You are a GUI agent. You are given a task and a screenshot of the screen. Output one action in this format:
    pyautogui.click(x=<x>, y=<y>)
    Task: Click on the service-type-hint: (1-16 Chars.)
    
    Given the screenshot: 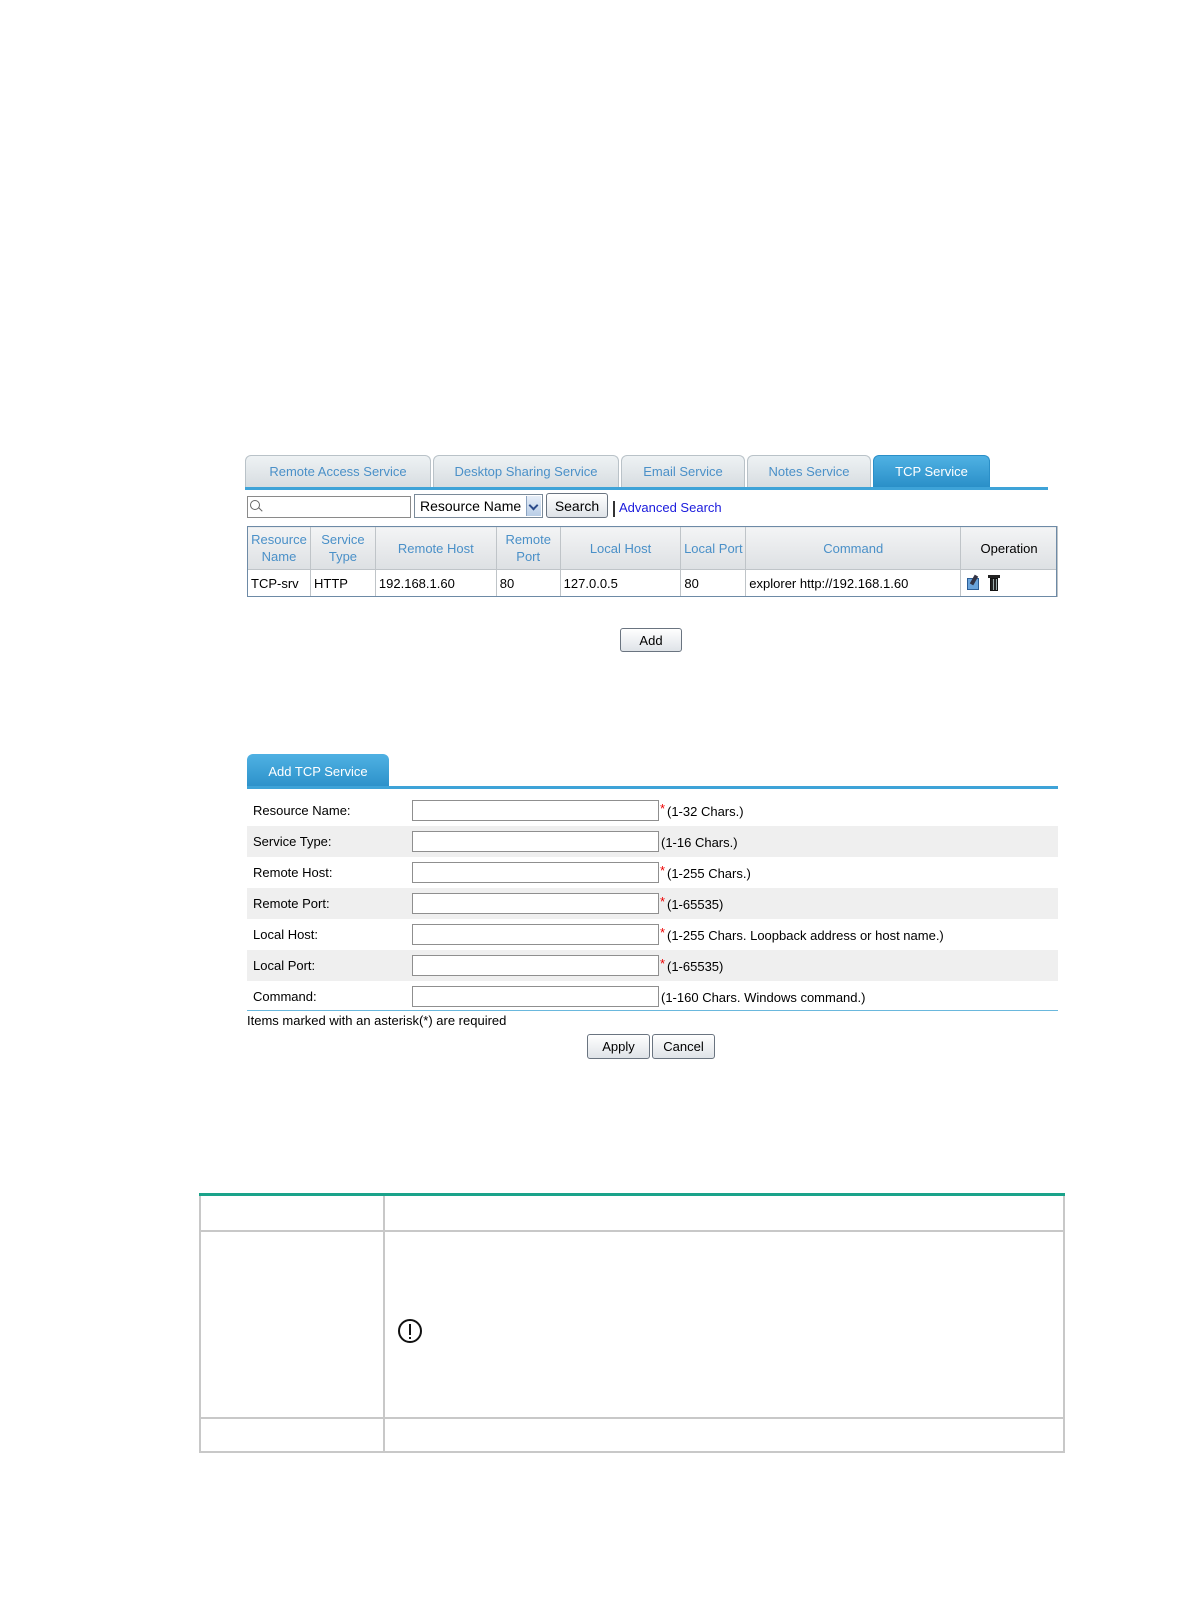 What is the action you would take?
    pyautogui.click(x=699, y=842)
    